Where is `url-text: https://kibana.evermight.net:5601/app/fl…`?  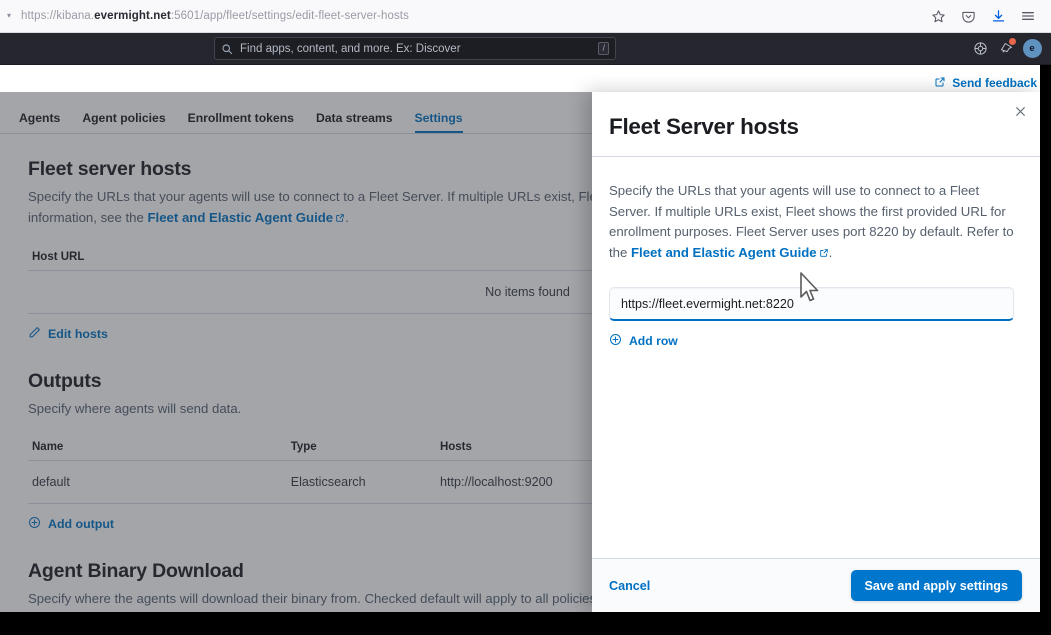
url-text: https://kibana.evermight.net:5601/app/fl… is located at coordinates (212, 16).